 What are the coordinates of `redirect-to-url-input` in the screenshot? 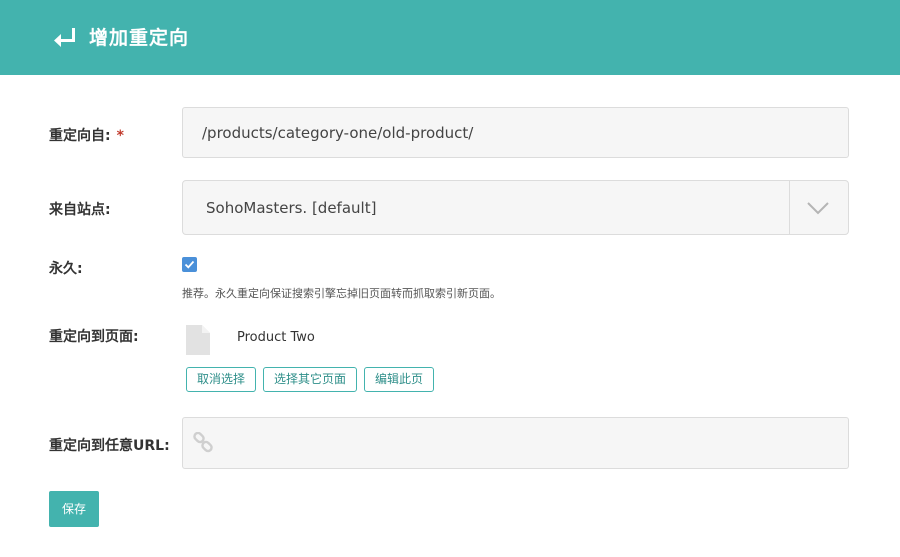 It's located at (515, 443).